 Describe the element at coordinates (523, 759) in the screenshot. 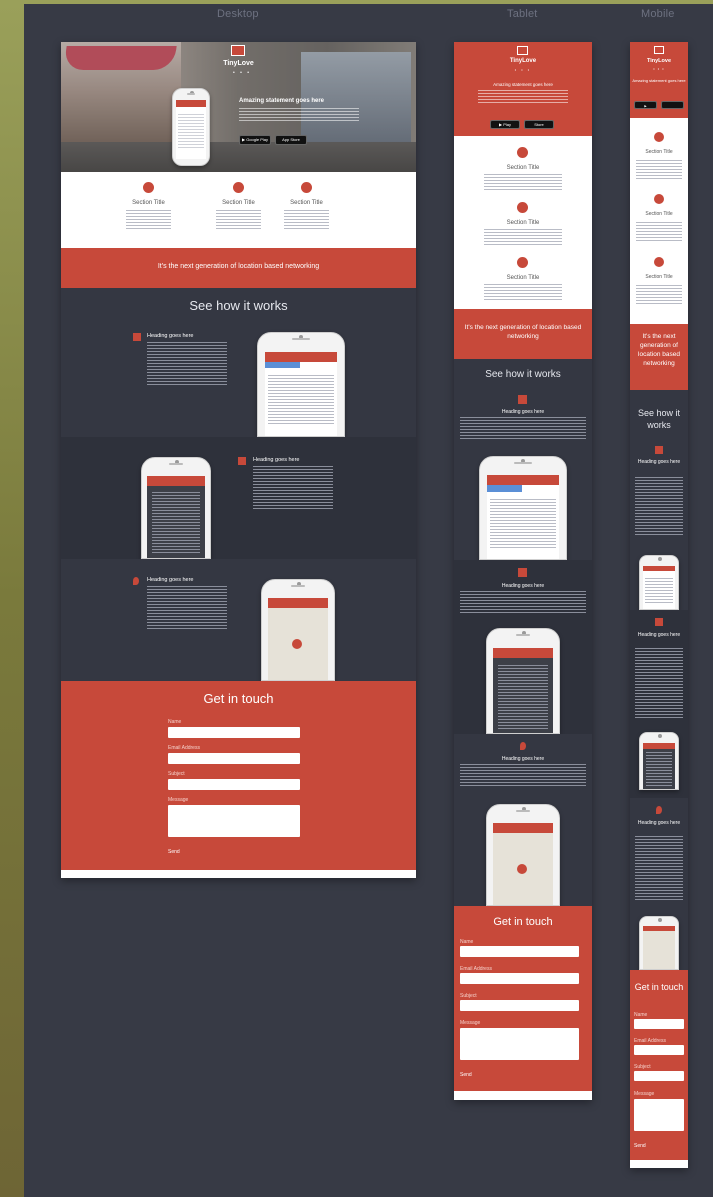

I see `tablet-feature-heading-3: Heading goes here` at that location.